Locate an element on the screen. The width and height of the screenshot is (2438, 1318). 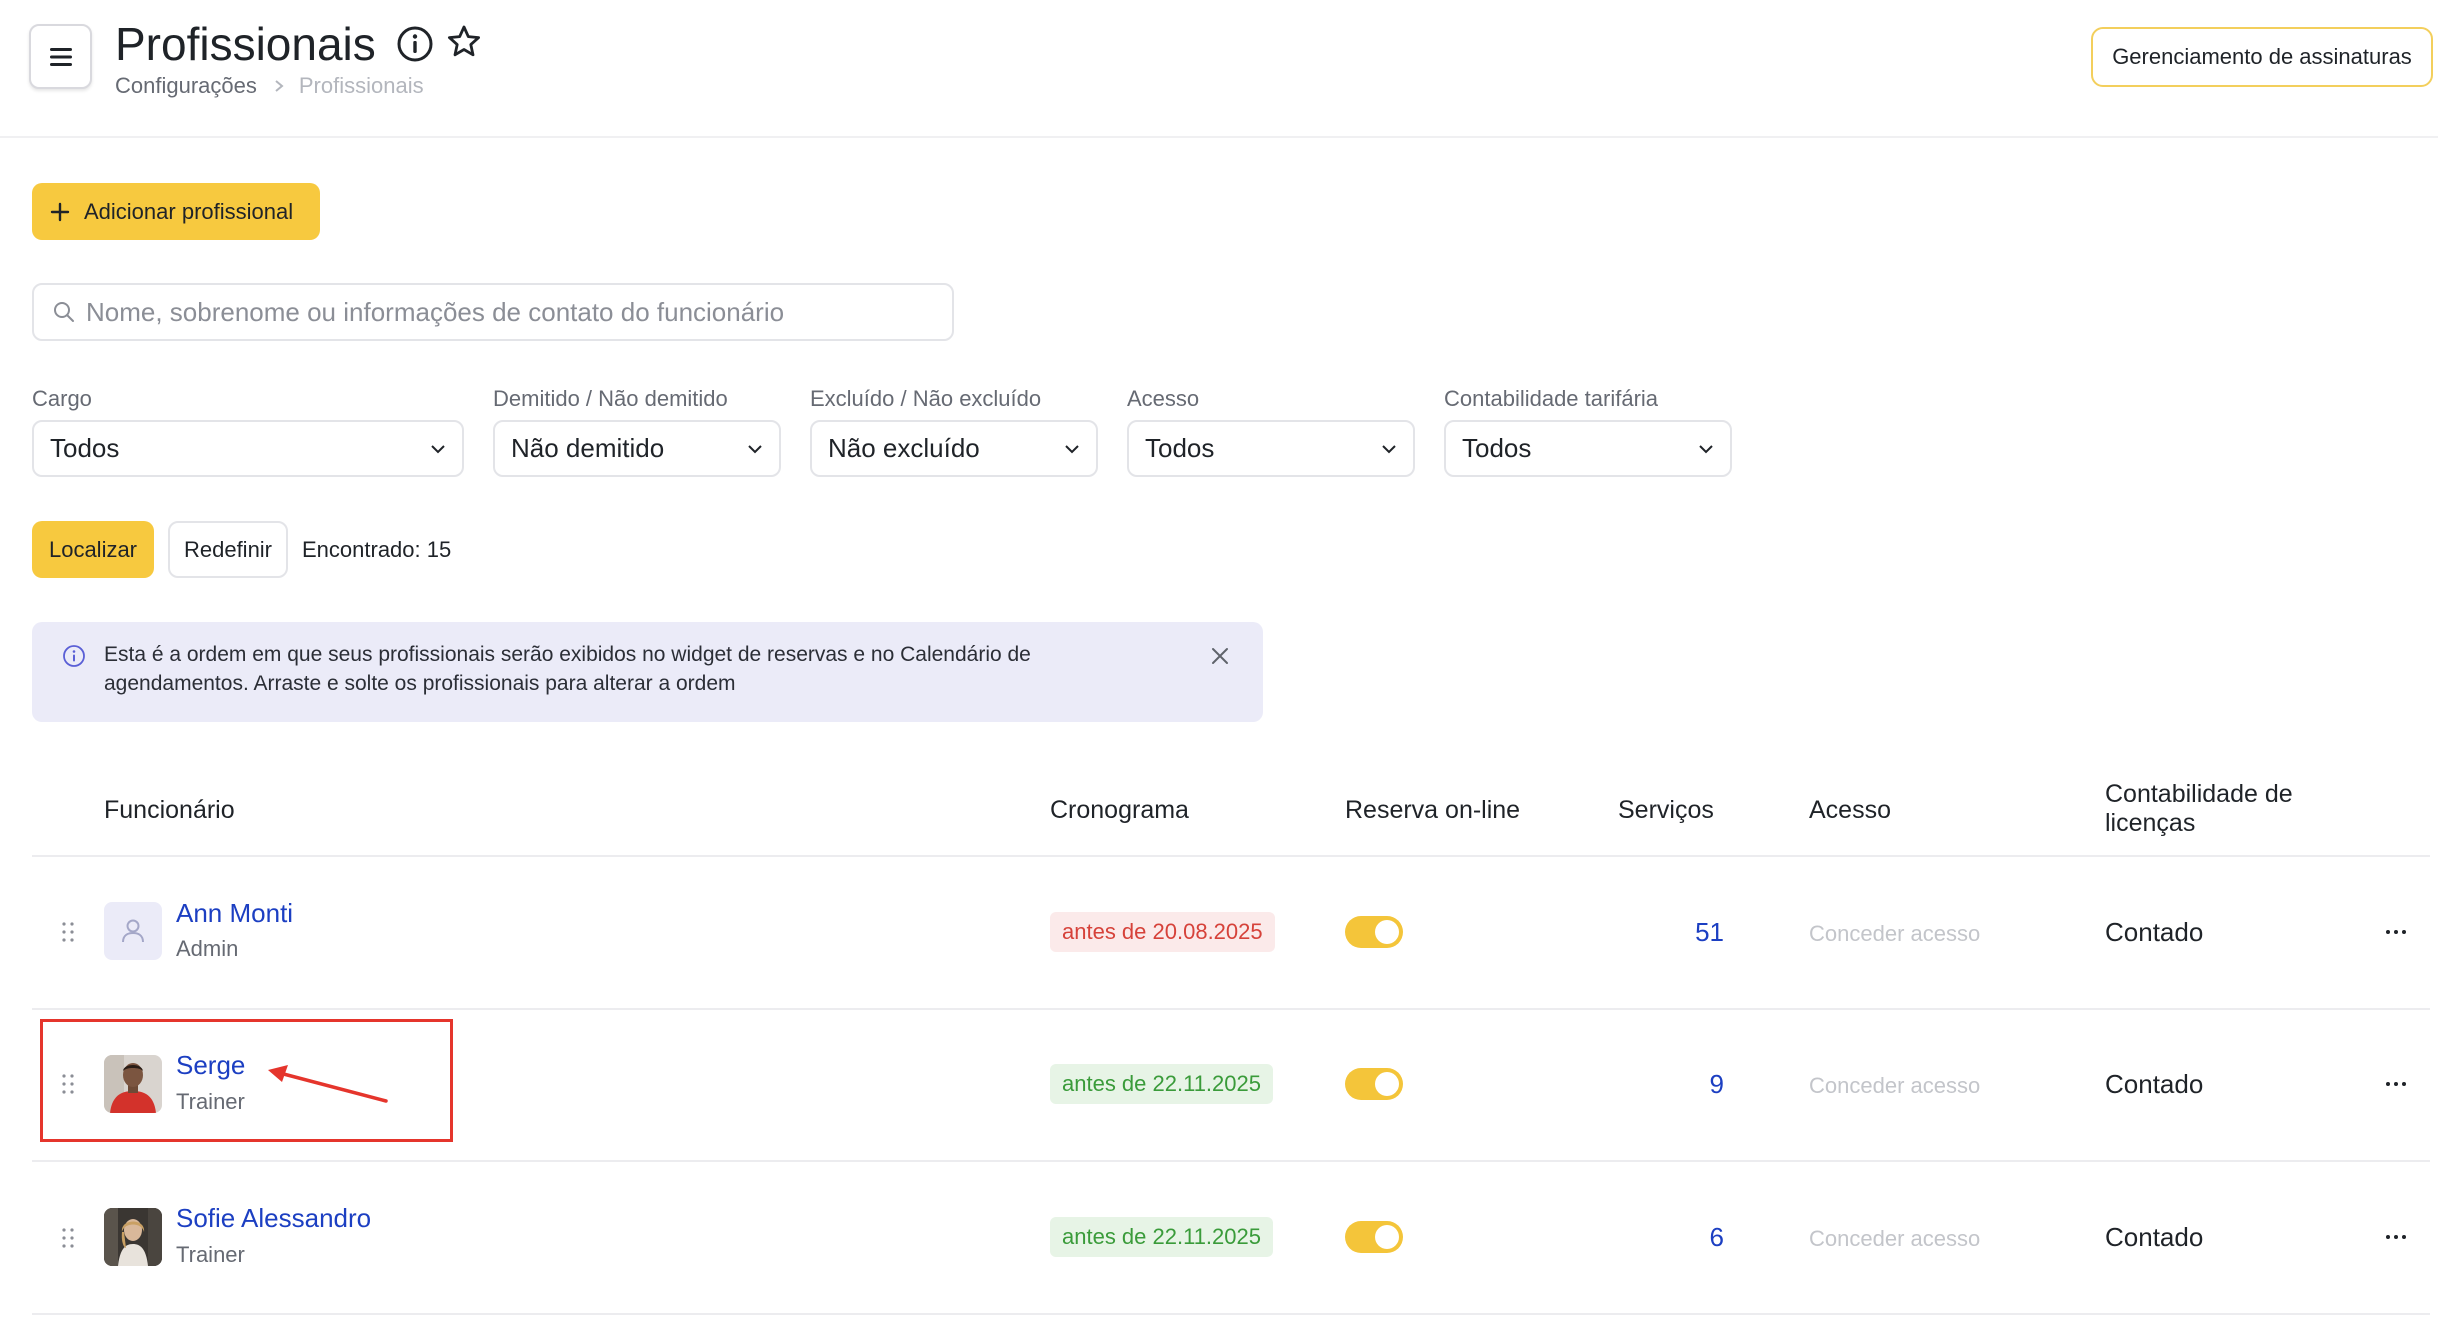
filter-label-access: Acesso is located at coordinates (1163, 398).